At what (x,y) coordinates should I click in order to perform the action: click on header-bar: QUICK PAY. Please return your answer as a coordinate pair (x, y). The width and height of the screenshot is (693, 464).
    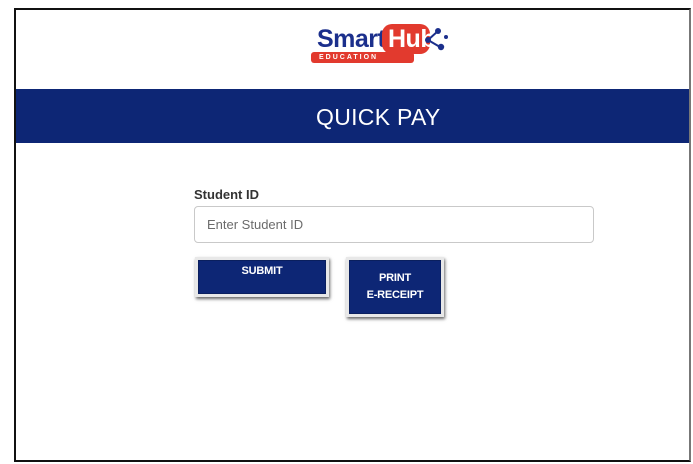
    Looking at the image, I should click on (352, 116).